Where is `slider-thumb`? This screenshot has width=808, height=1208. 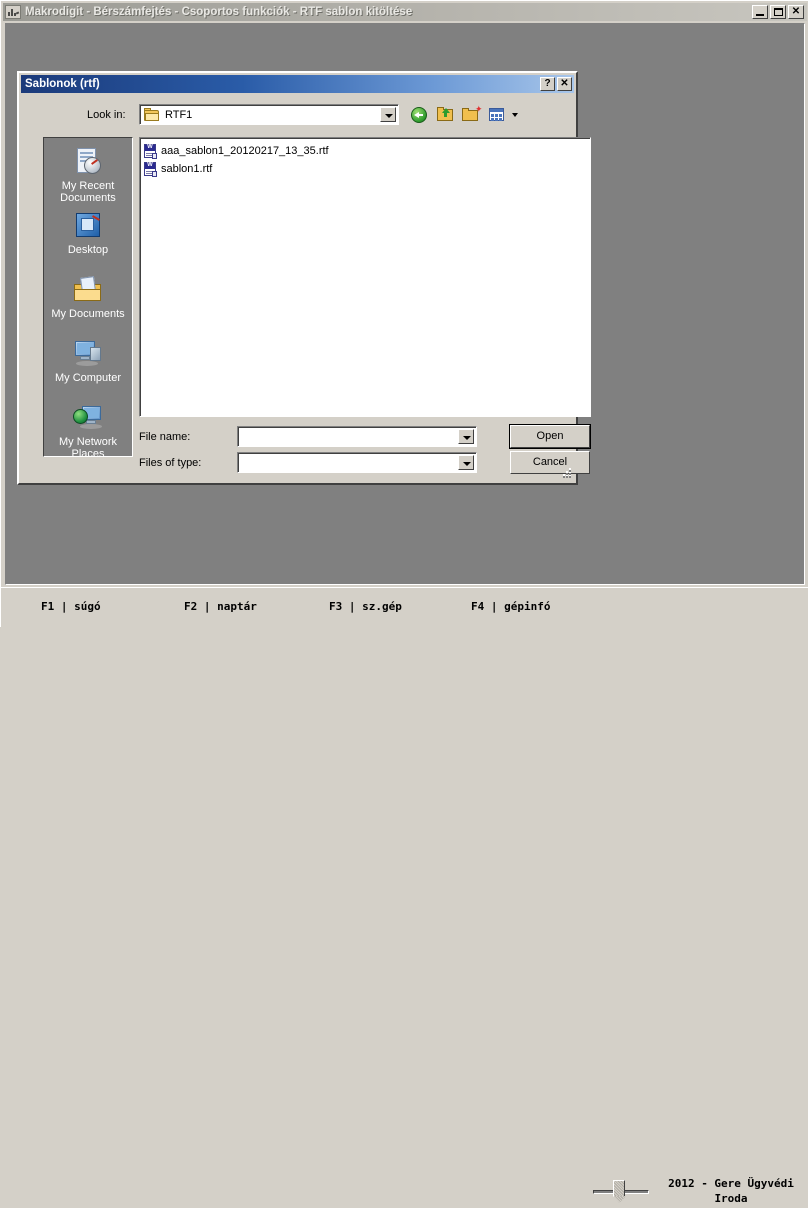
slider-thumb is located at coordinates (619, 1188).